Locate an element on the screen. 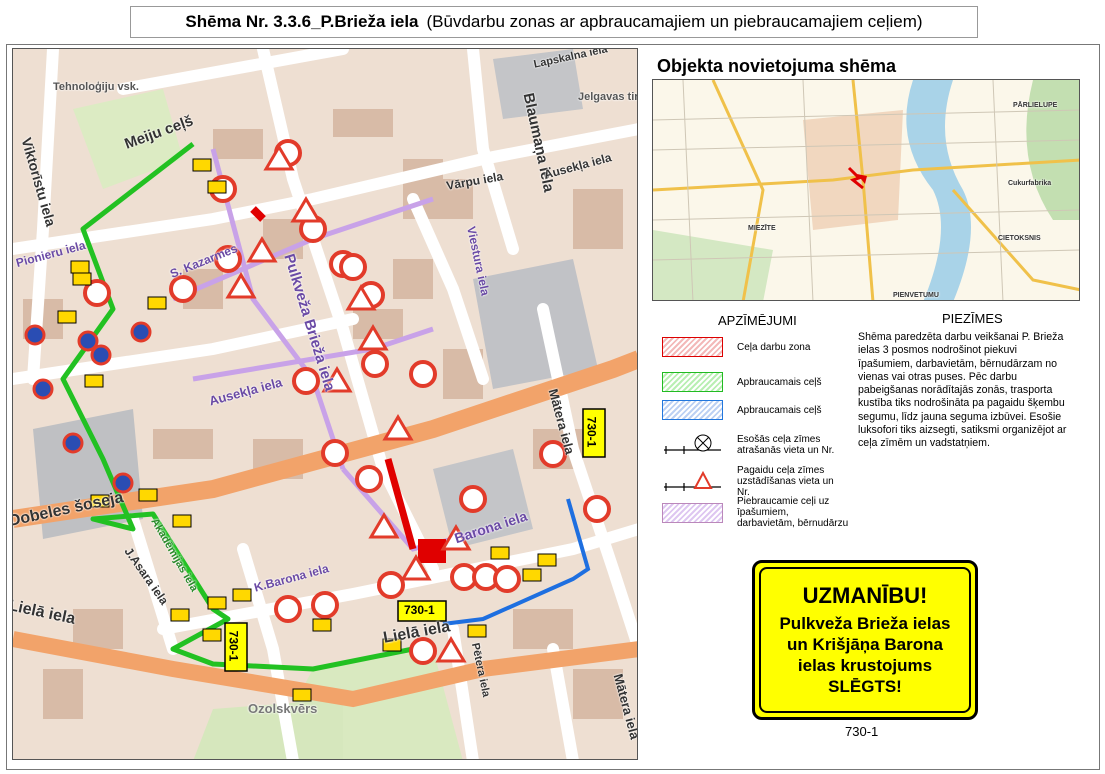  warning-line: un Krišjāņa Barona is located at coordinates (865, 644).